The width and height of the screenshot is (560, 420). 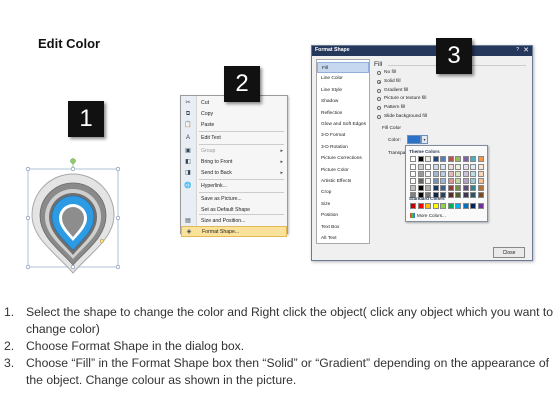 I want to click on category-picture-corrections: Picture Corrections, so click(x=343, y=158).